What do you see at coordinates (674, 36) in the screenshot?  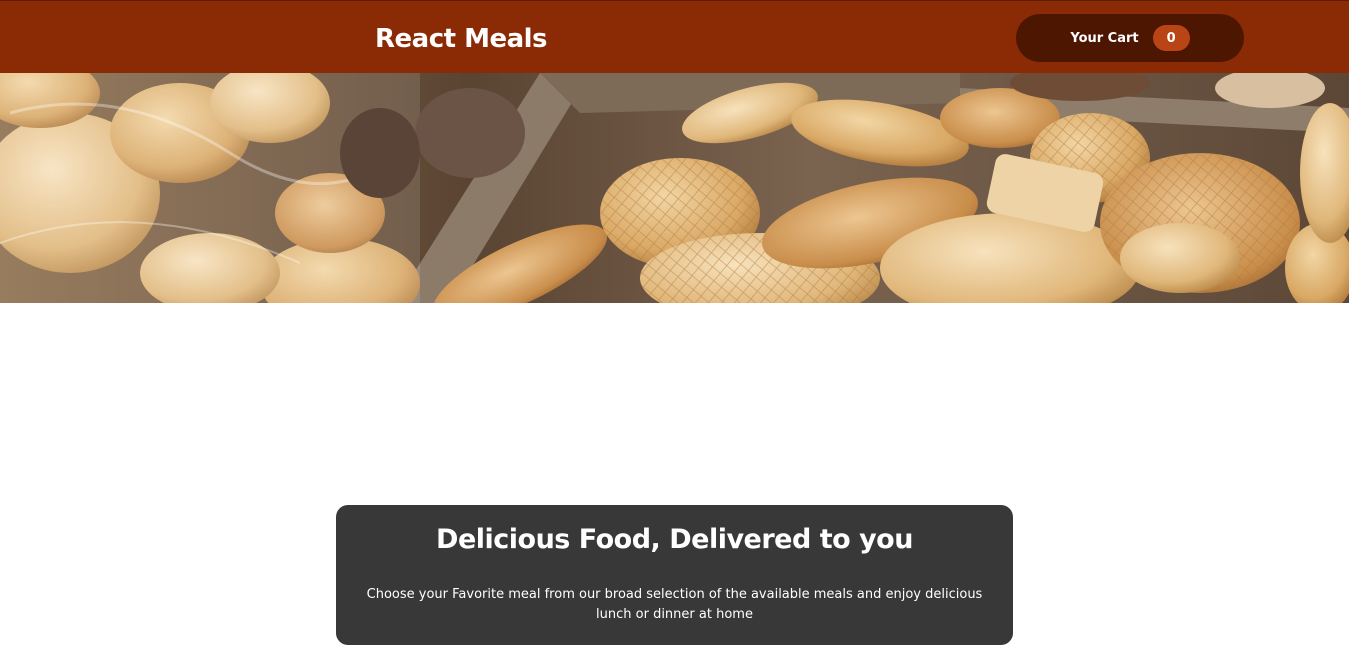 I see `app-header: React Meals Your Cart 0` at bounding box center [674, 36].